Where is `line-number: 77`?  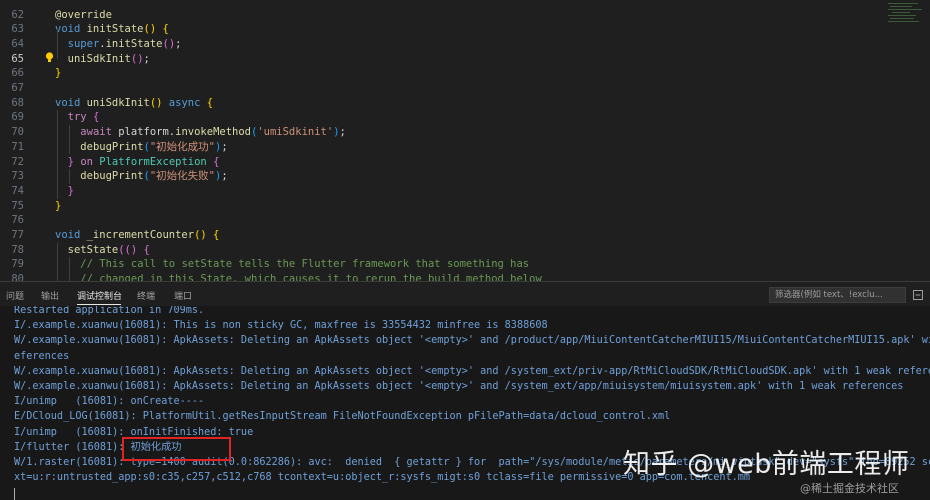 line-number: 77 is located at coordinates (17, 235).